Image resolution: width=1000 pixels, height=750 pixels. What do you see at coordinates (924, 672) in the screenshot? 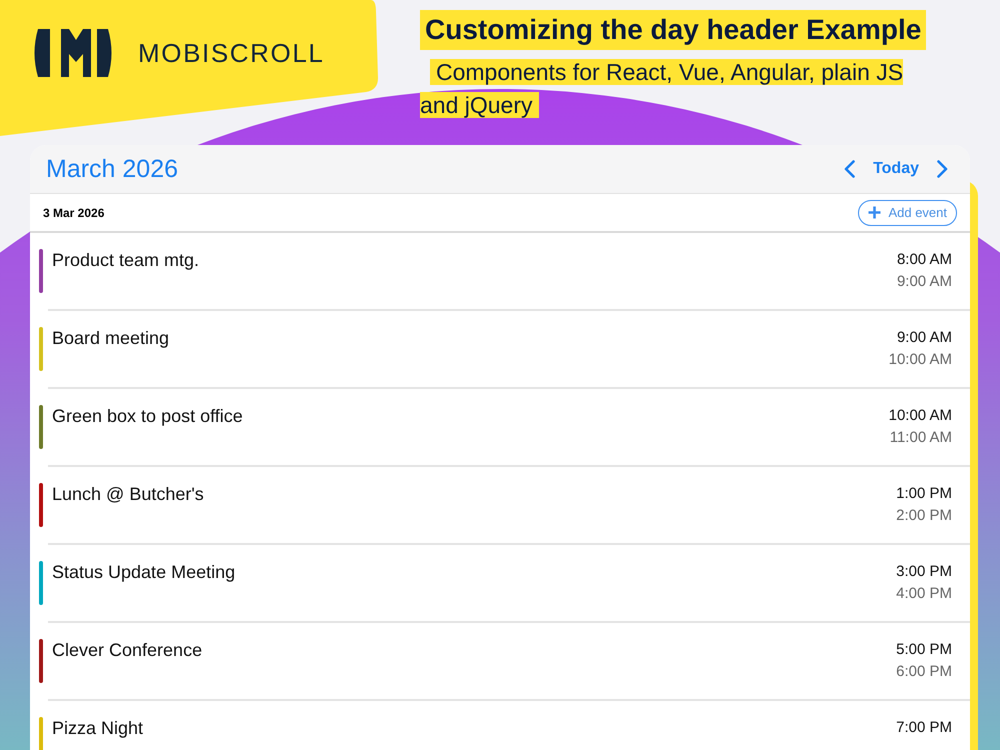
I see `event-end-time: 6:00 PM` at bounding box center [924, 672].